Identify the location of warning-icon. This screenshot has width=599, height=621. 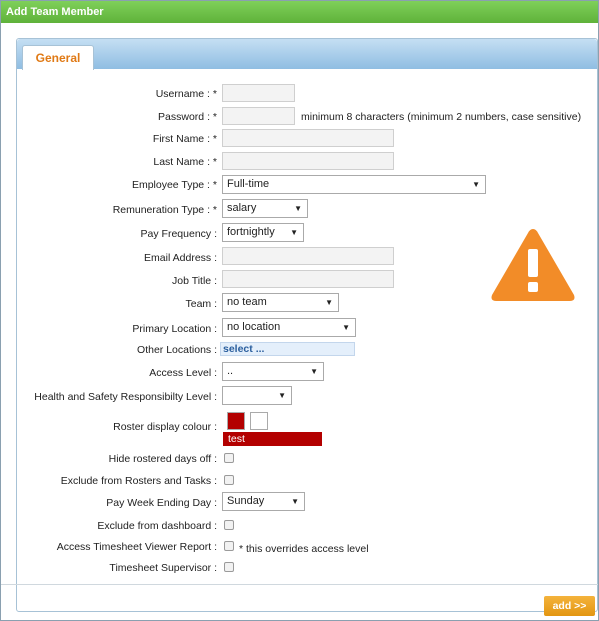
(533, 265).